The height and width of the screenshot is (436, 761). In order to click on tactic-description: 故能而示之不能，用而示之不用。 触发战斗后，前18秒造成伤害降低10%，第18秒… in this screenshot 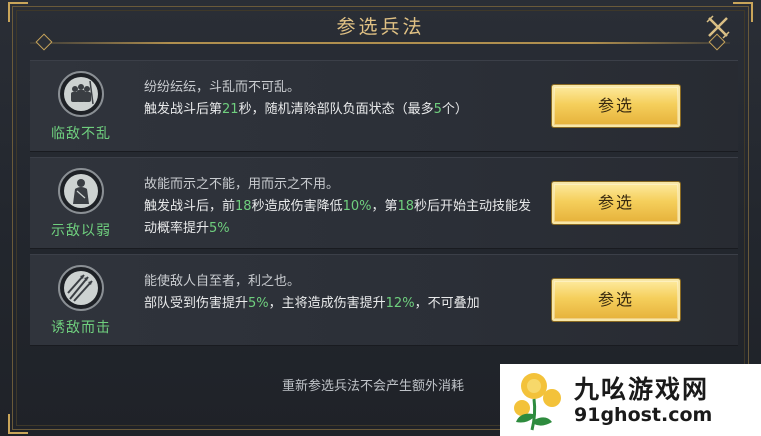, I will do `click(344, 207)`.